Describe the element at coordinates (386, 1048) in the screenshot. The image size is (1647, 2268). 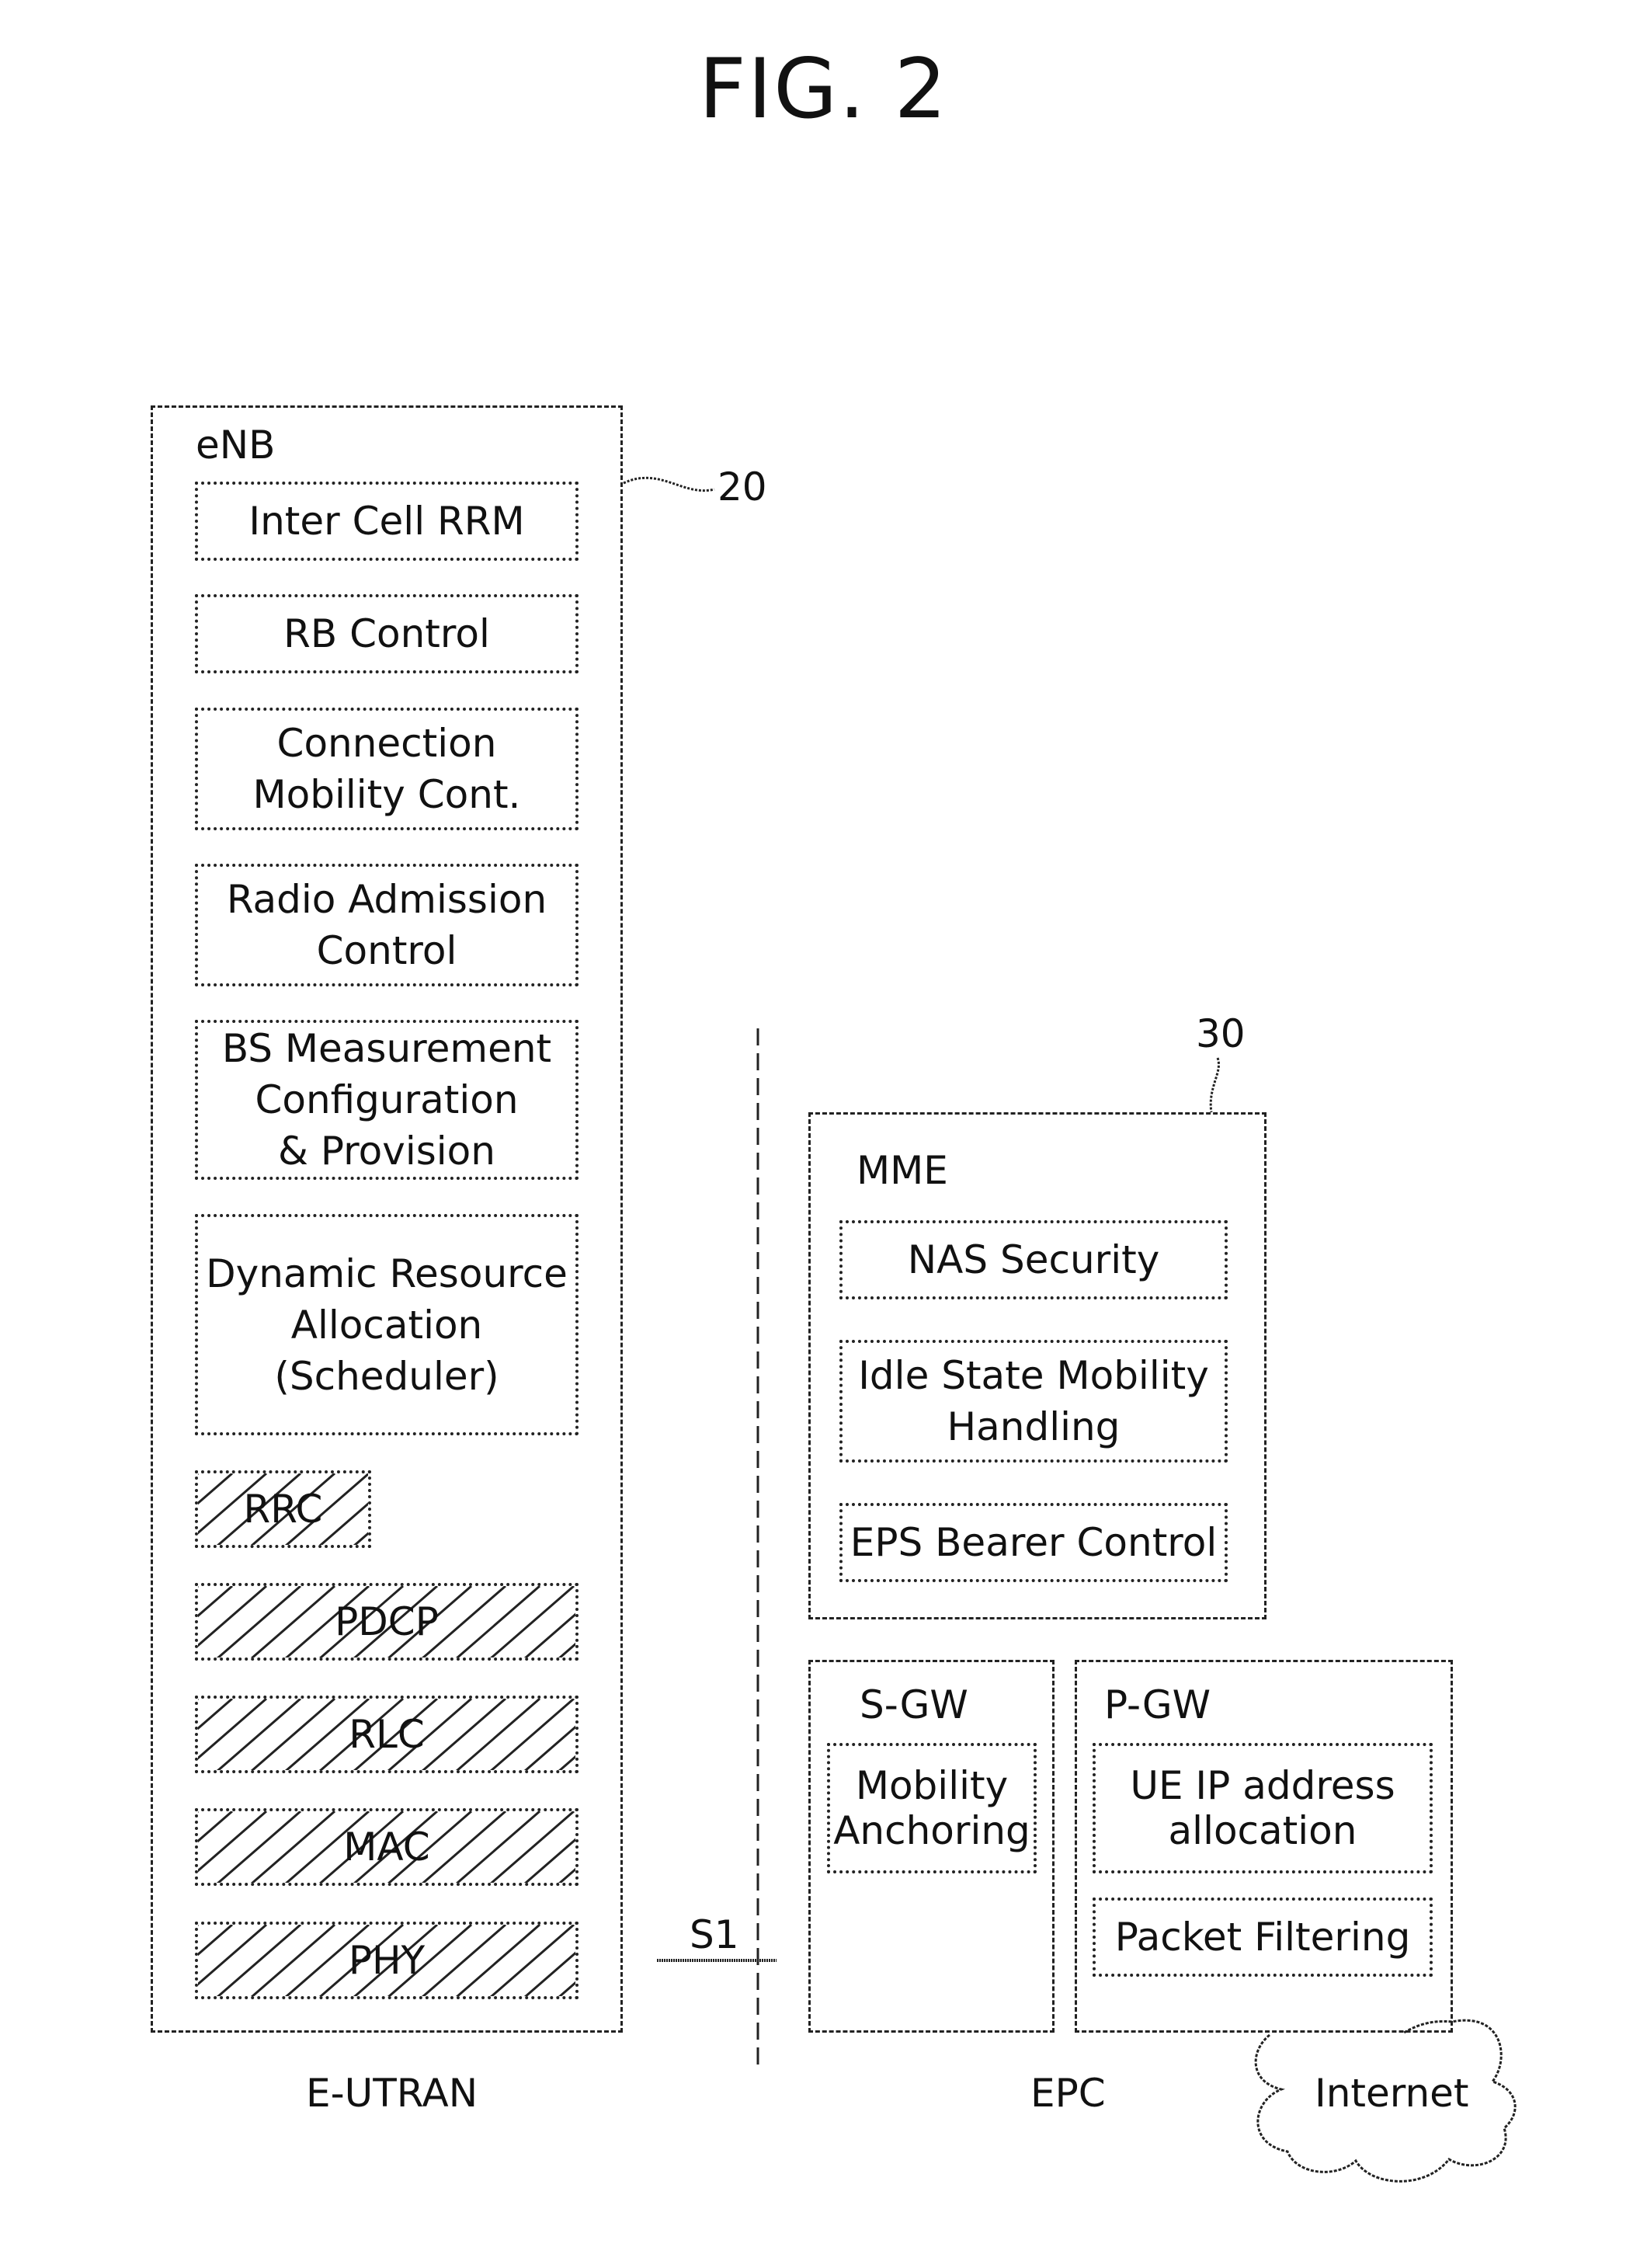
I see `function-label-line1: BS Measurement` at that location.